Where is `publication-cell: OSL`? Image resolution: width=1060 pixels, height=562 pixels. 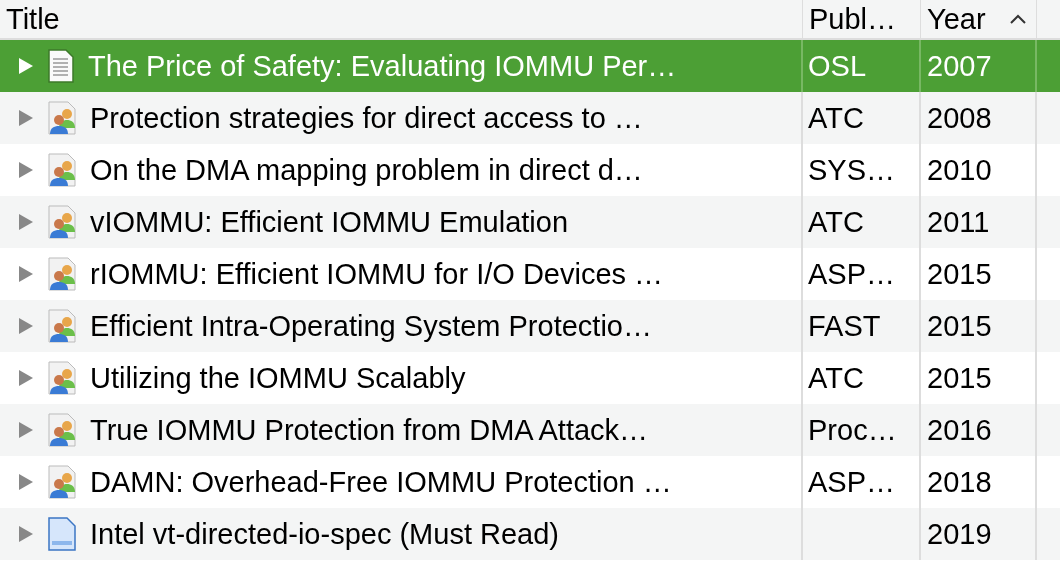
publication-cell: OSL is located at coordinates (837, 66).